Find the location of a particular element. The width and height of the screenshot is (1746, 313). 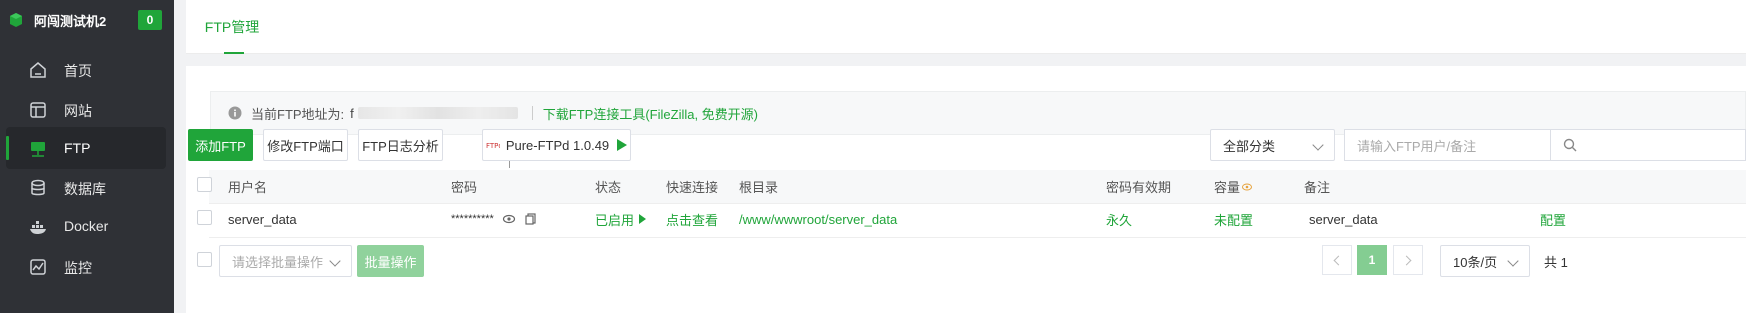

root-dir-link: /www/wwwroot/server_data is located at coordinates (818, 219).